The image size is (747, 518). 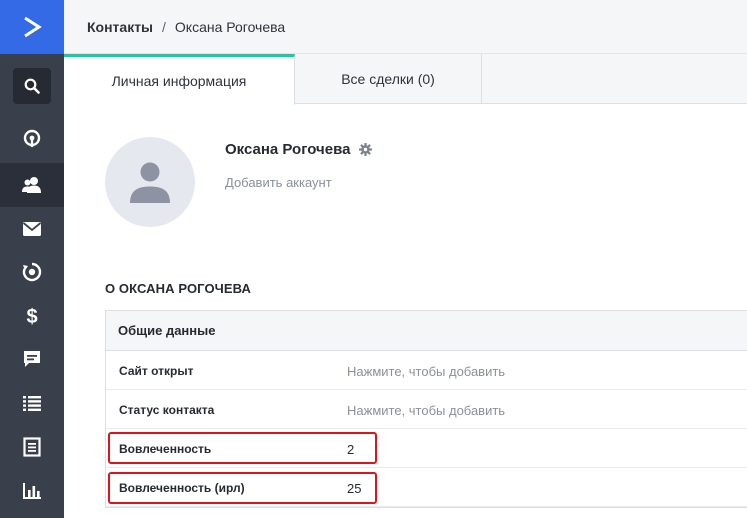 I want to click on avatar, so click(x=150, y=182).